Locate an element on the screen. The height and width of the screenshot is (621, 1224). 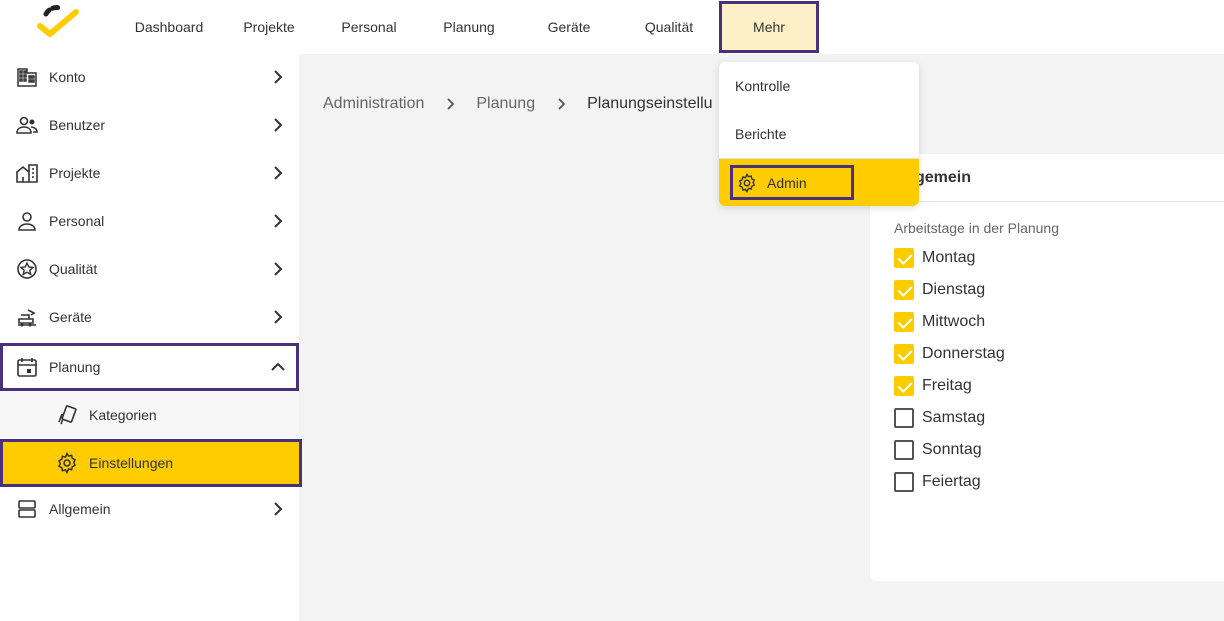
checkbox-sonntag: Sonntag is located at coordinates (938, 450).